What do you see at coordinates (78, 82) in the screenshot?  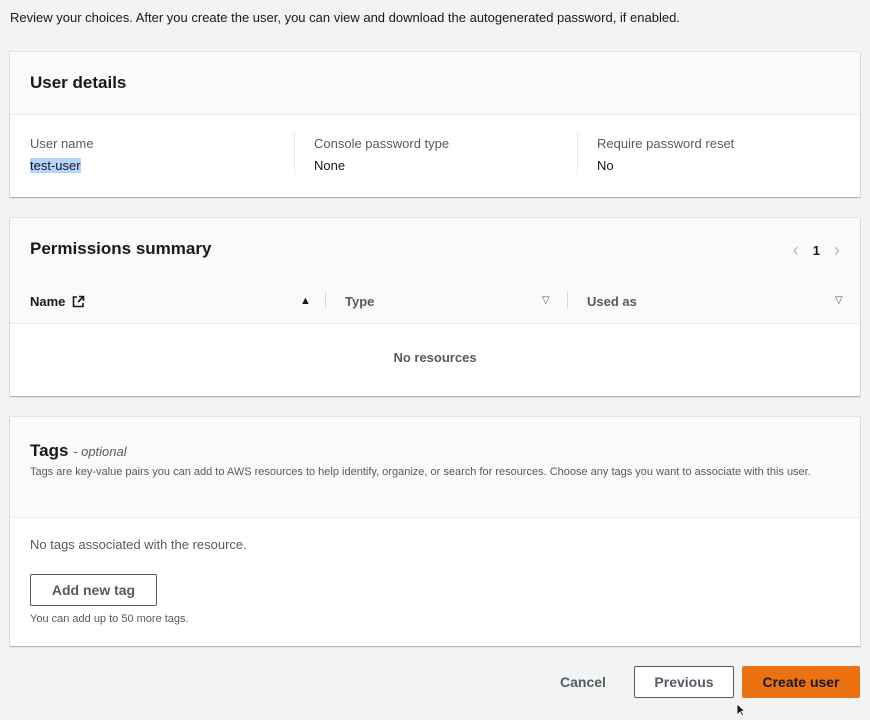 I see `user-details-title: User details` at bounding box center [78, 82].